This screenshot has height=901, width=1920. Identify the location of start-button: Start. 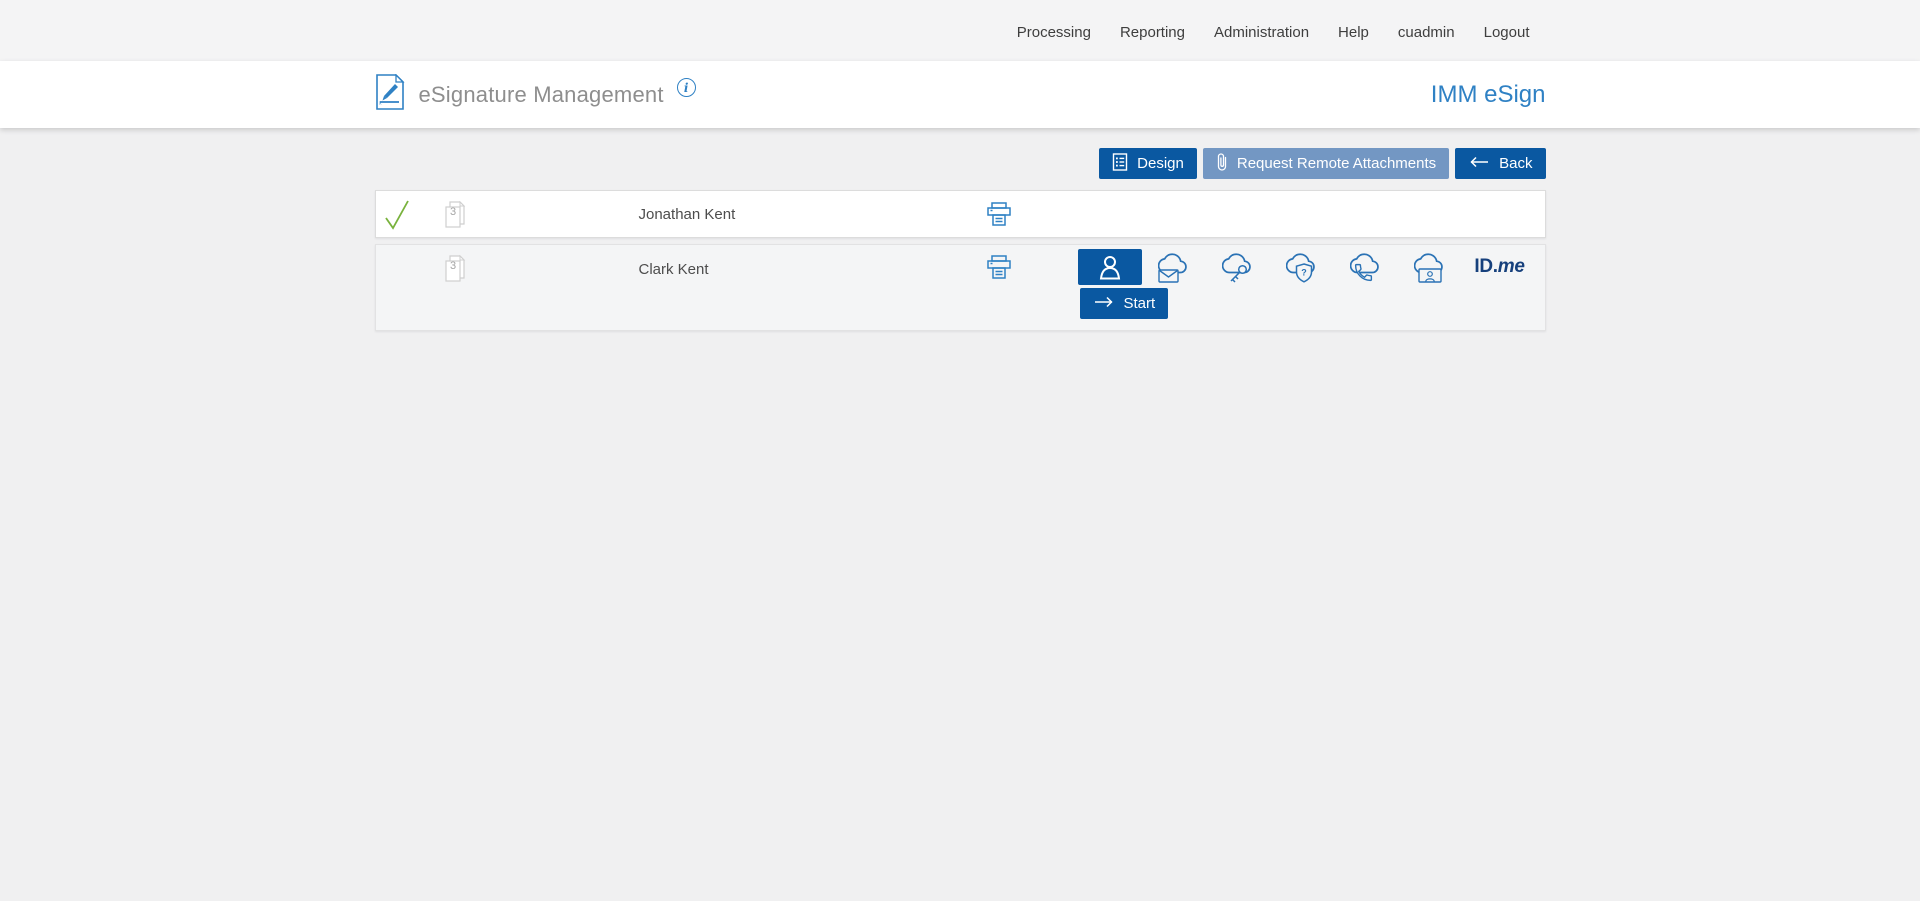
(1124, 303).